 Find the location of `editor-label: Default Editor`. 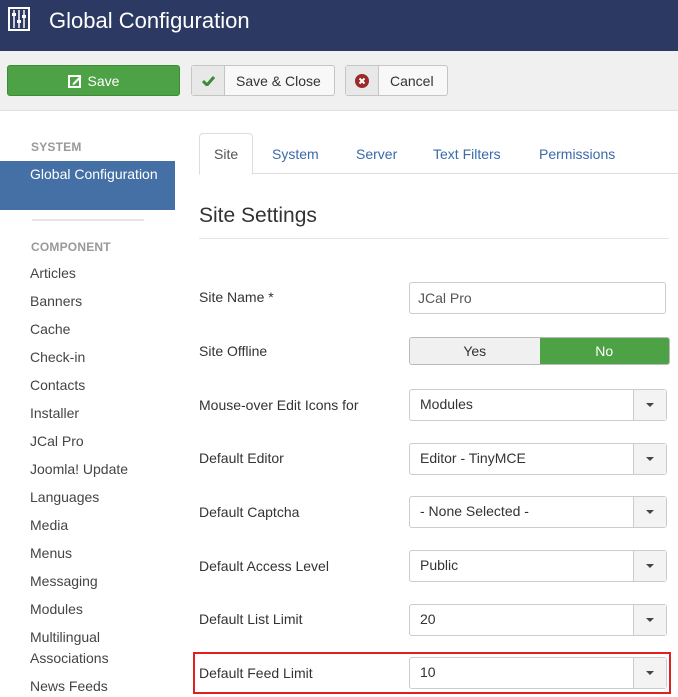

editor-label: Default Editor is located at coordinates (241, 458).